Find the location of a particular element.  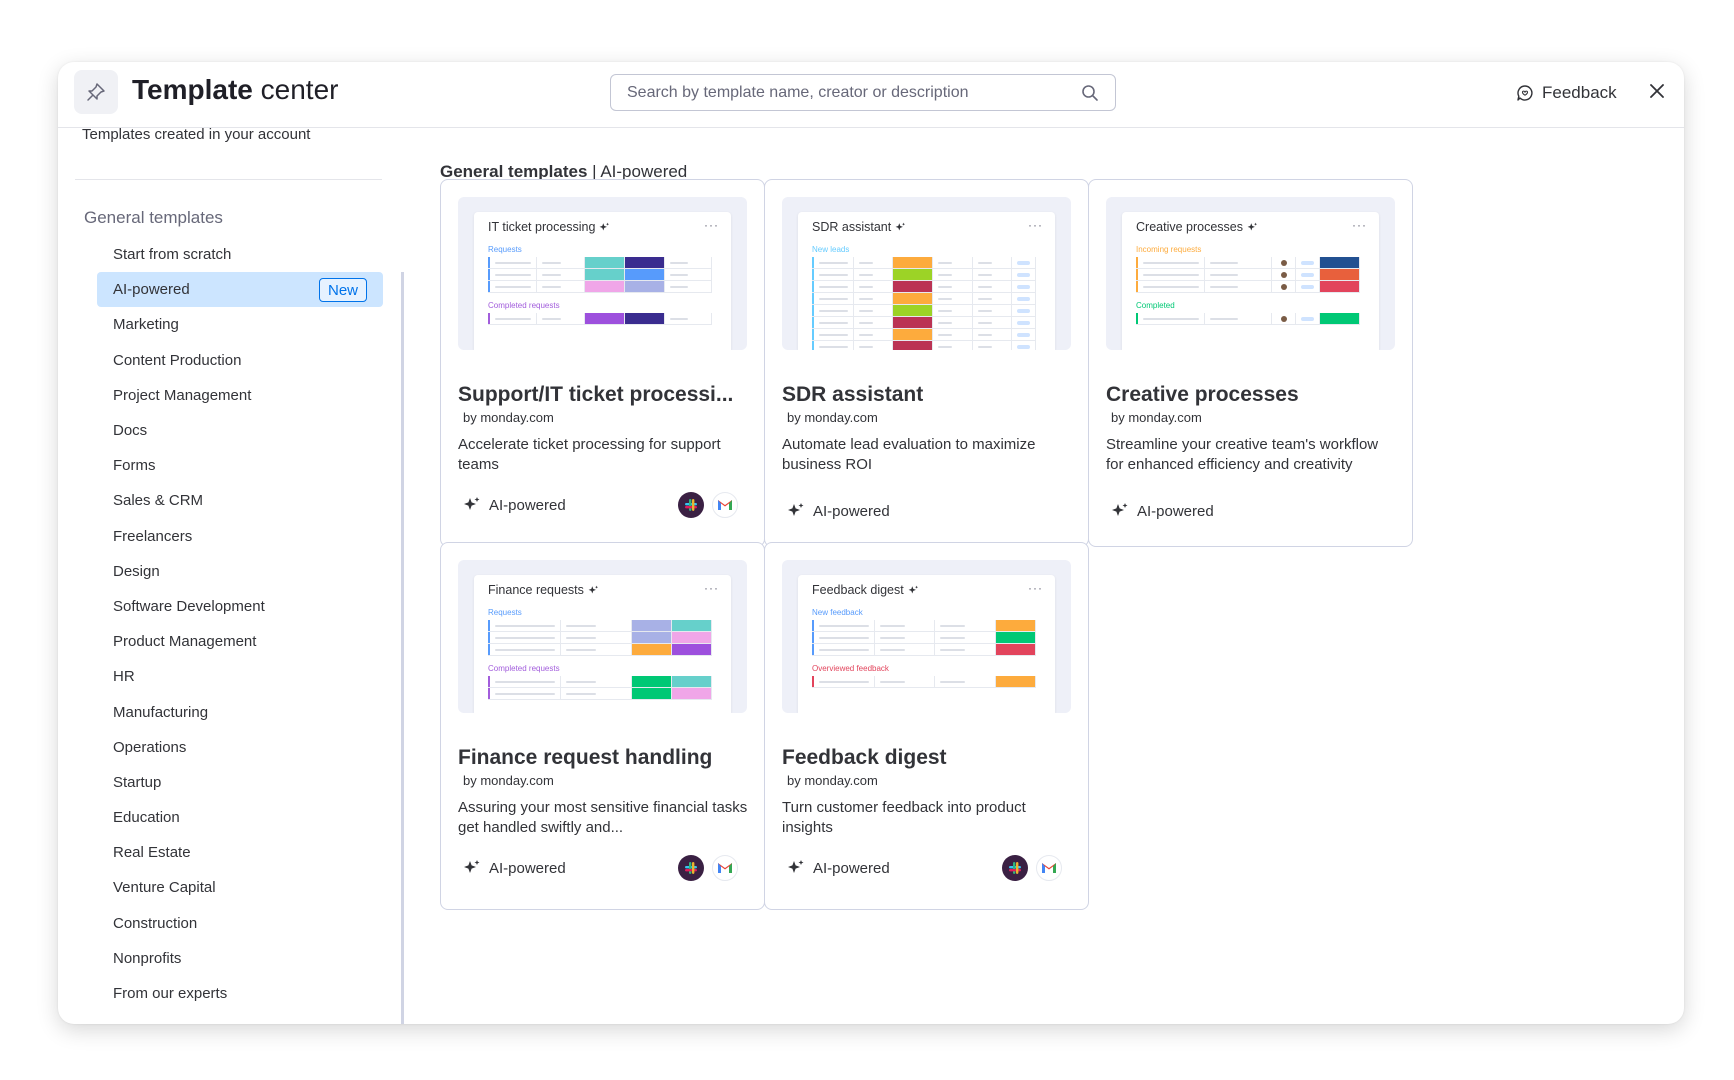

sidebar-section-title: General templates is located at coordinates (153, 217).